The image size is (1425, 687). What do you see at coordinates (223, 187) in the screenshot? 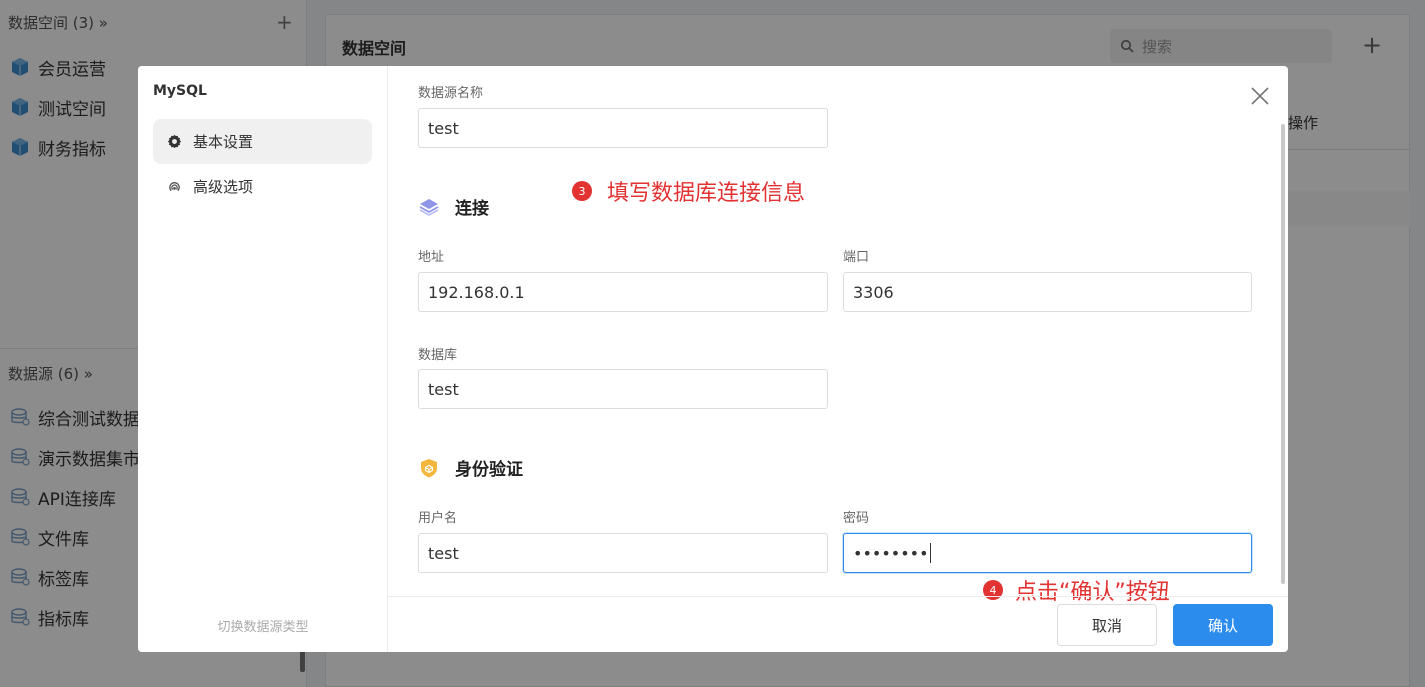
I see `nav-advanced-options-label: 高级选项` at bounding box center [223, 187].